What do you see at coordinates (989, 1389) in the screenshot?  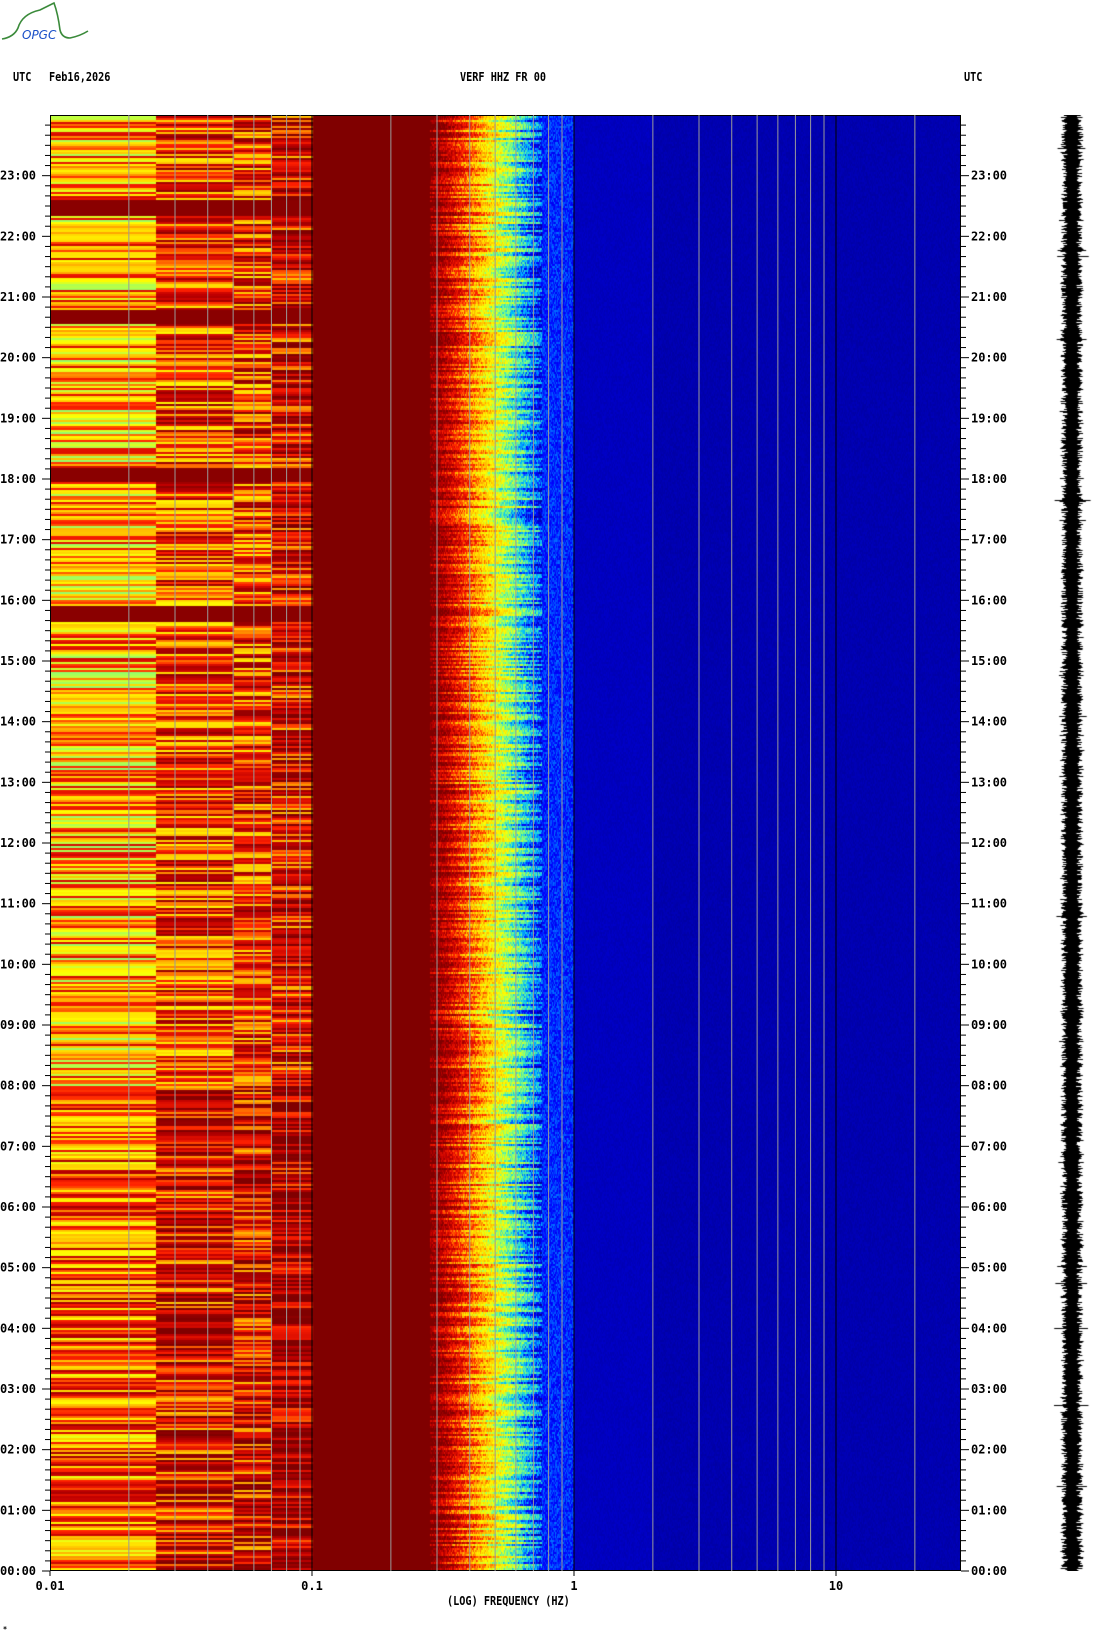 I see `y-tick-label-right: 03:00` at bounding box center [989, 1389].